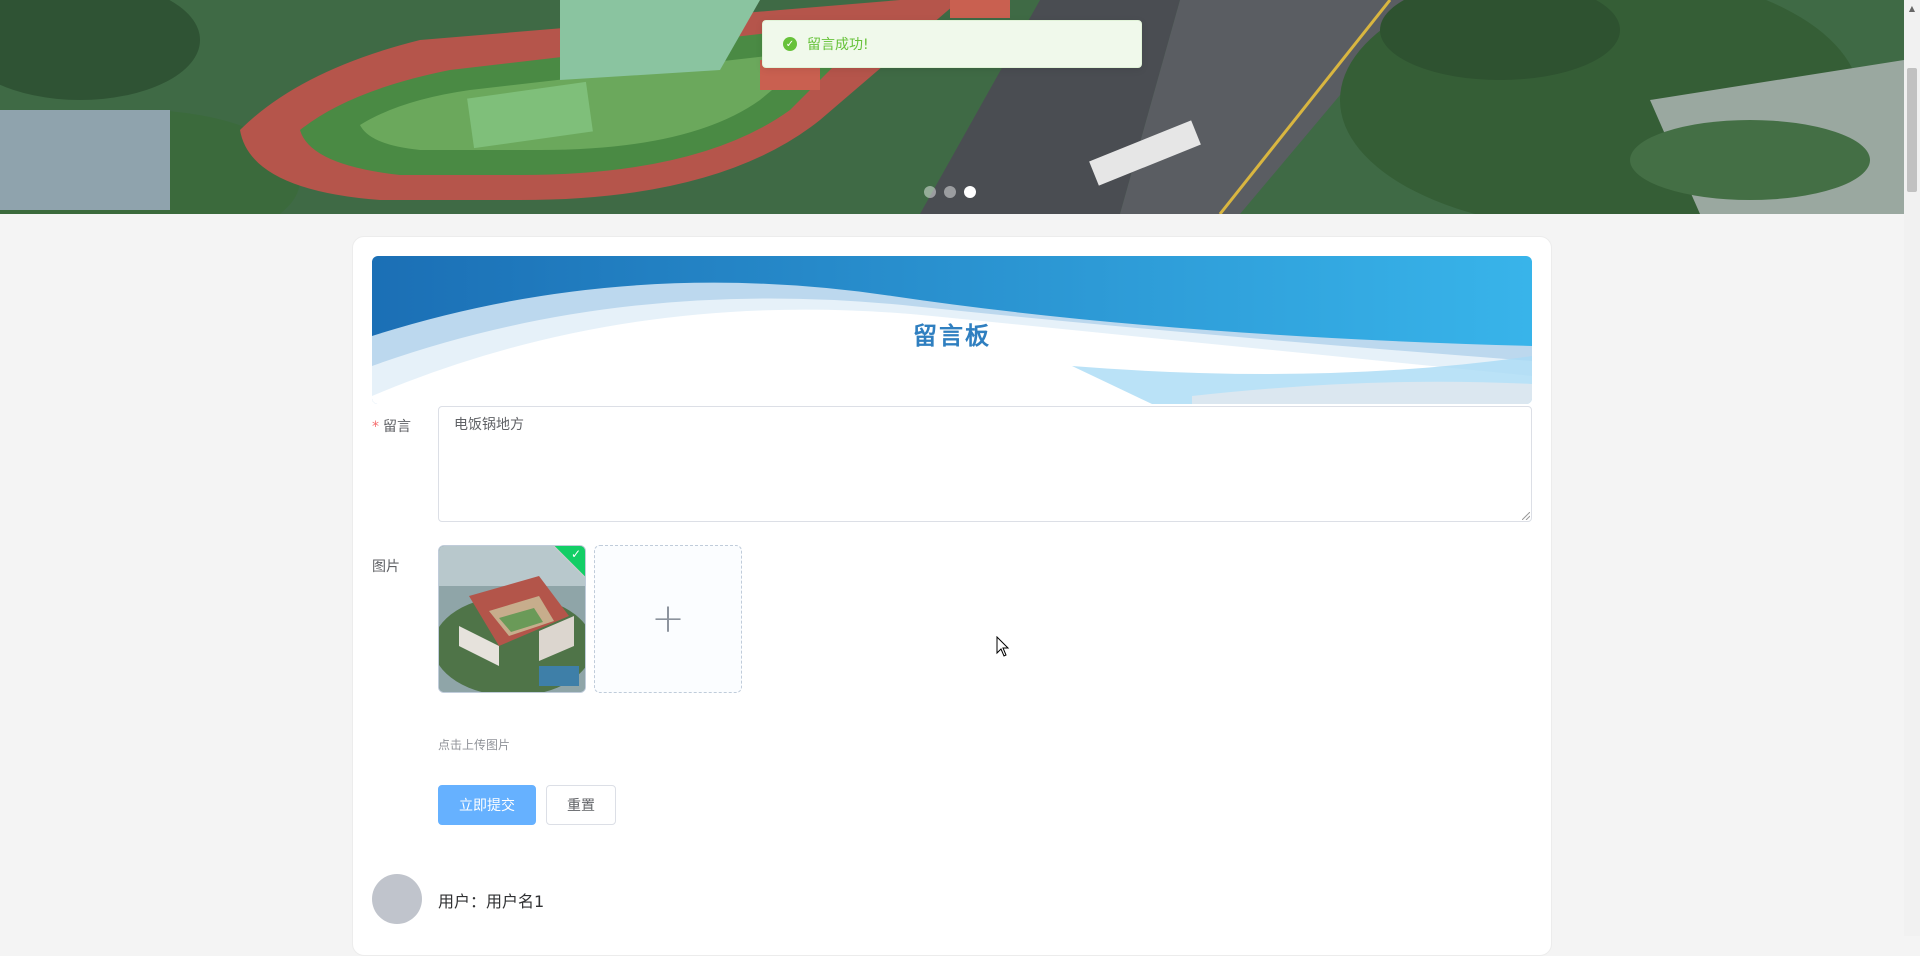 The image size is (1920, 956). I want to click on plus-icon: +, so click(668, 619).